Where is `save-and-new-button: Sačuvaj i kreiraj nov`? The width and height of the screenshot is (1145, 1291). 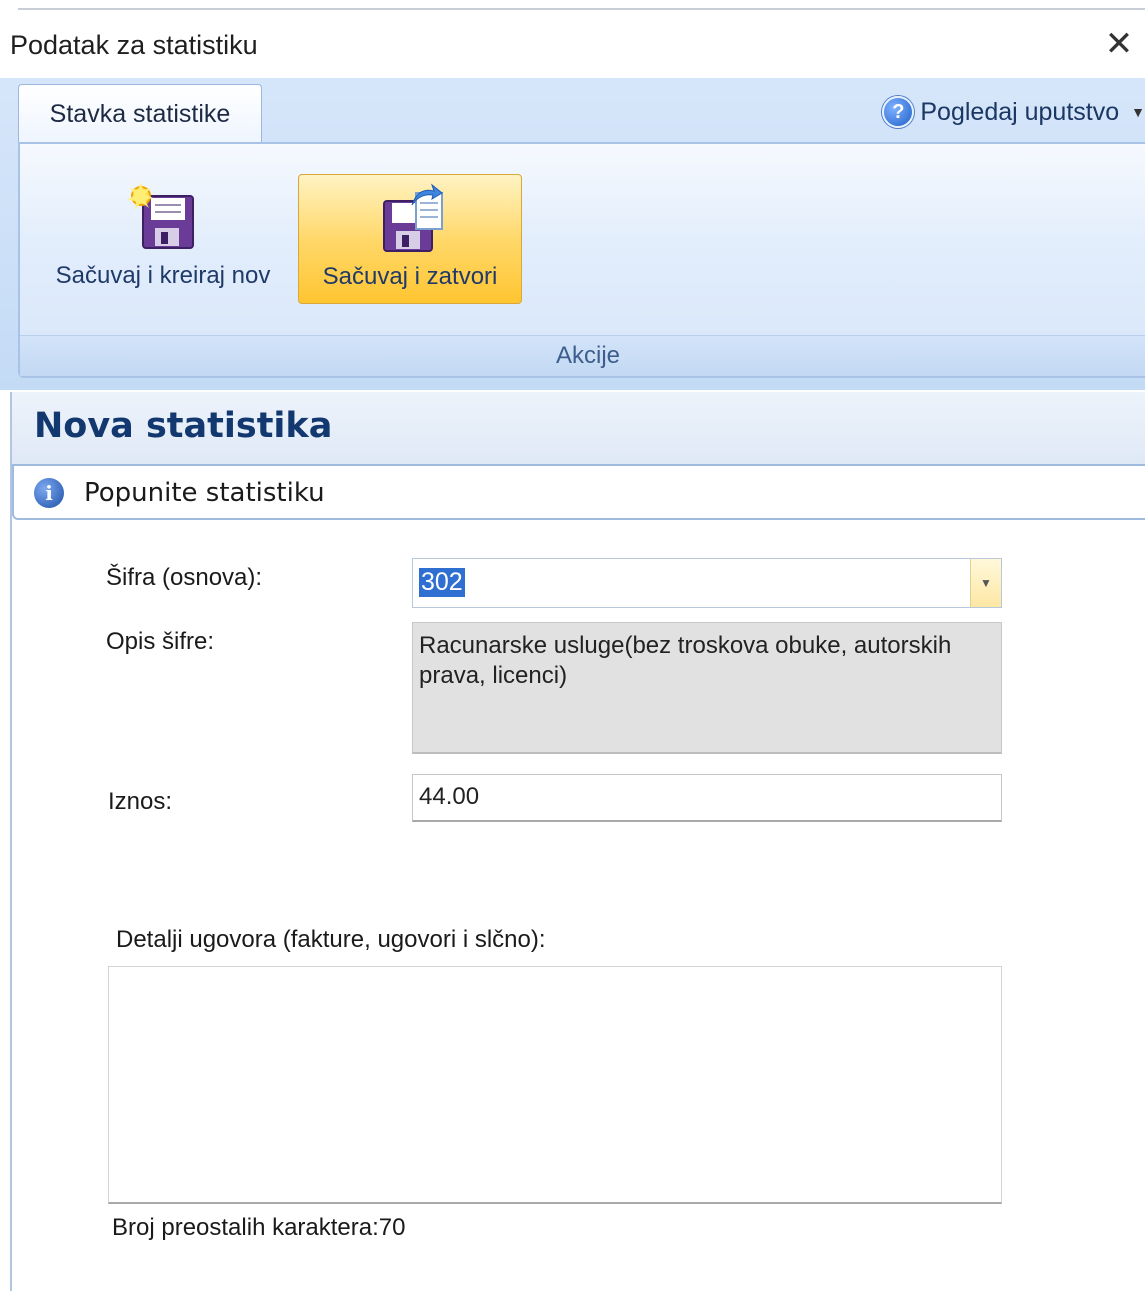
save-and-new-button: Sačuvaj i kreiraj nov is located at coordinates (163, 238).